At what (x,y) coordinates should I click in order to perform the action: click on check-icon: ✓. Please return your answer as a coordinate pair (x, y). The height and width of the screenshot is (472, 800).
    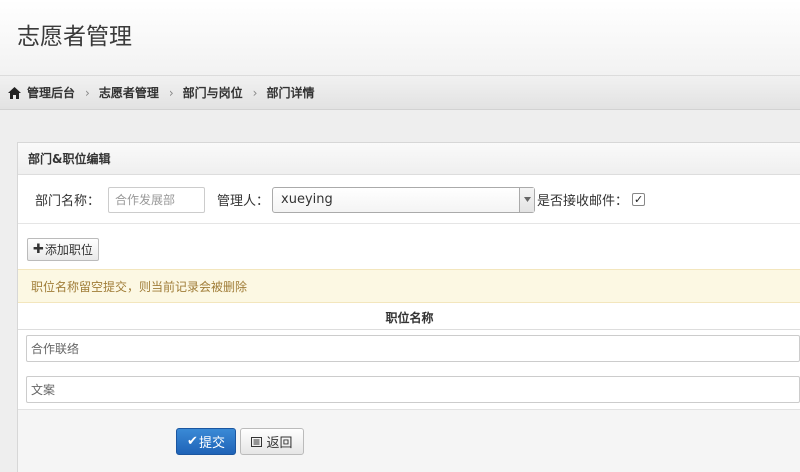
    Looking at the image, I should click on (638, 199).